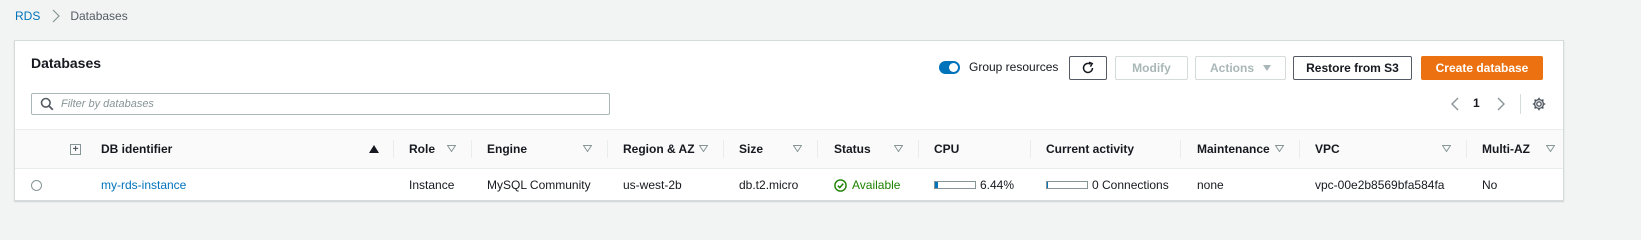 This screenshot has width=1641, height=240. I want to click on breadcrumb-current: Databases, so click(99, 16).